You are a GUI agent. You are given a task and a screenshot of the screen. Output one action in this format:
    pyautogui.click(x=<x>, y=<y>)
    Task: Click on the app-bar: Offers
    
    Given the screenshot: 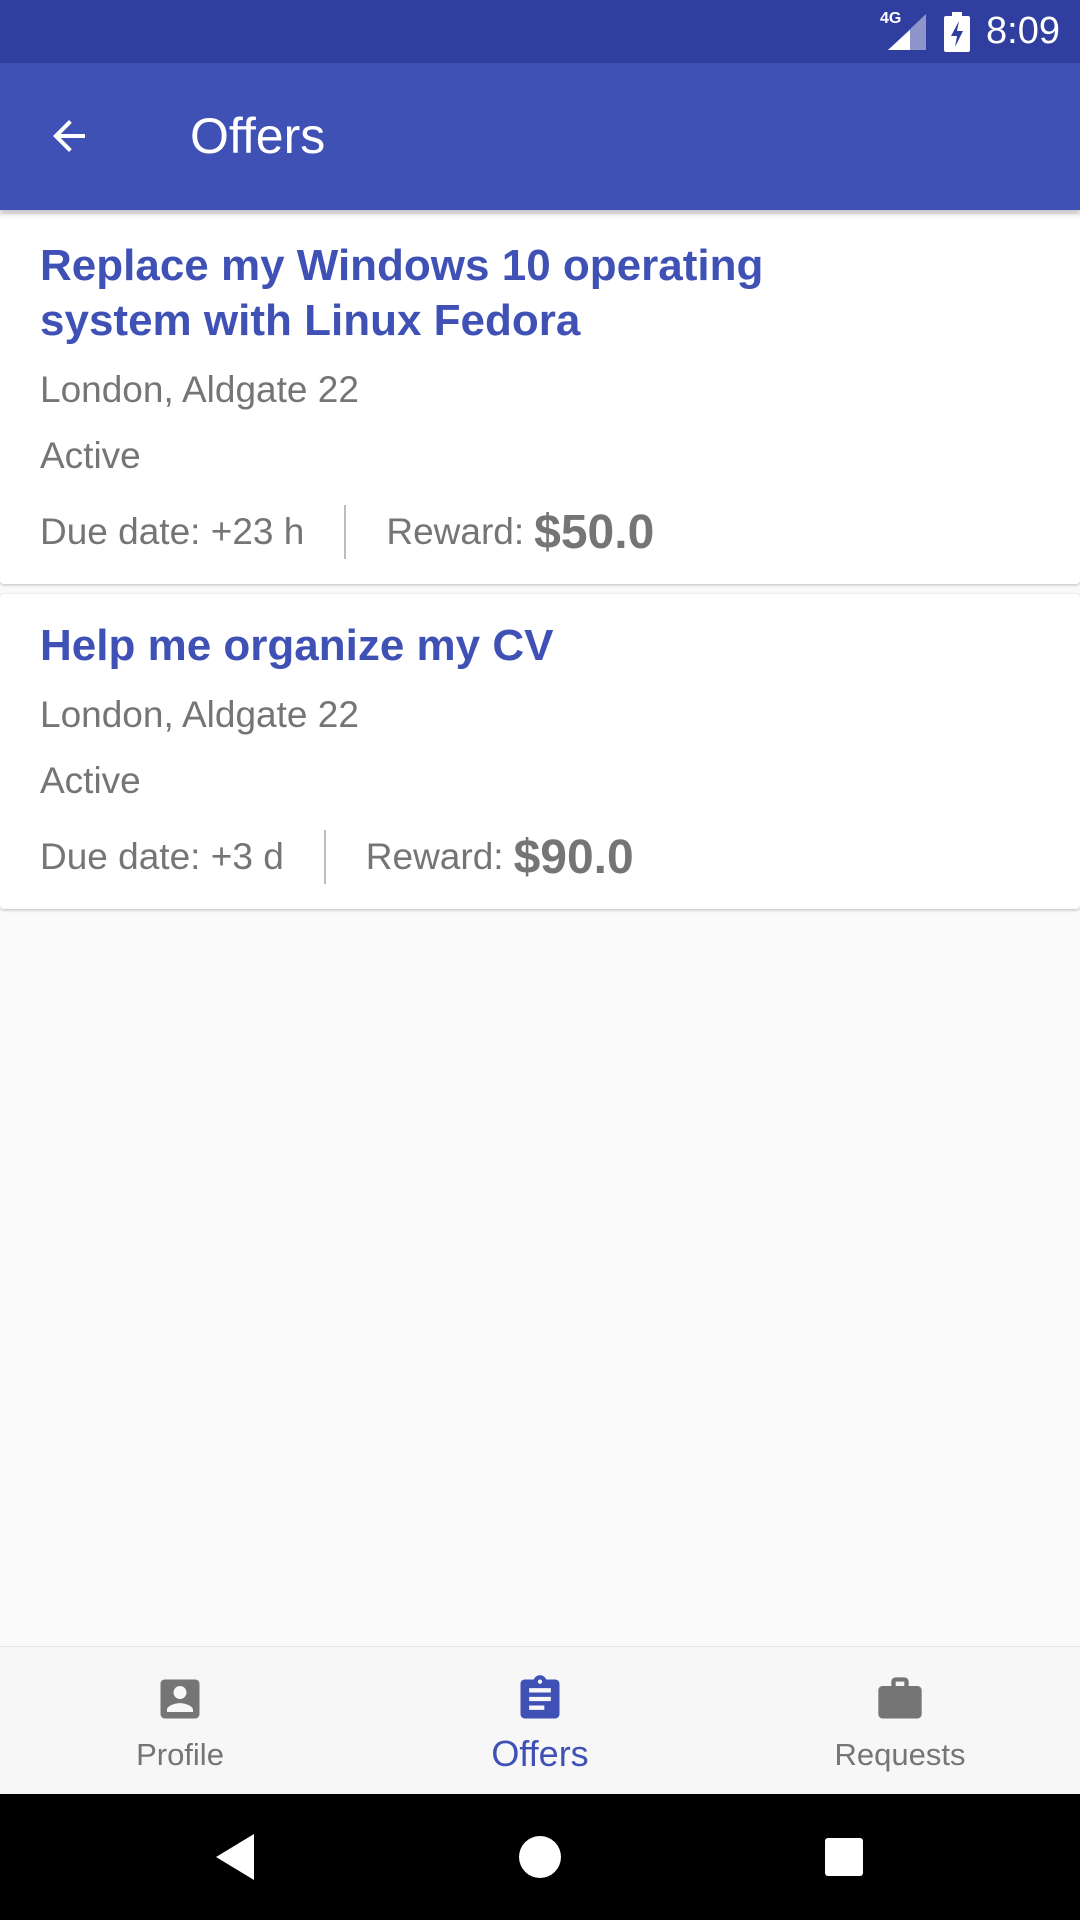 What is the action you would take?
    pyautogui.click(x=540, y=136)
    